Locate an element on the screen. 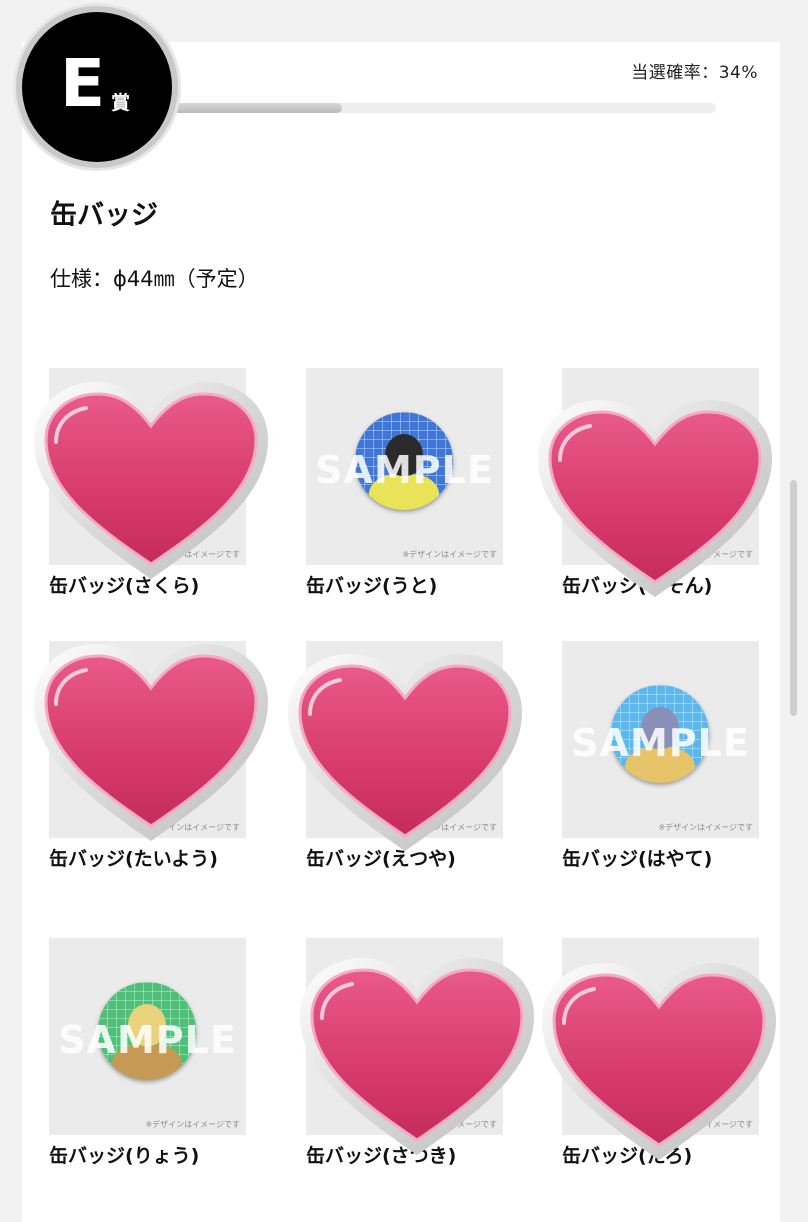 The image size is (808, 1222). grid-item-ryou: SAMPLE ※デザインはイメージです 缶バッジ(りょう) is located at coordinates (147, 1052).